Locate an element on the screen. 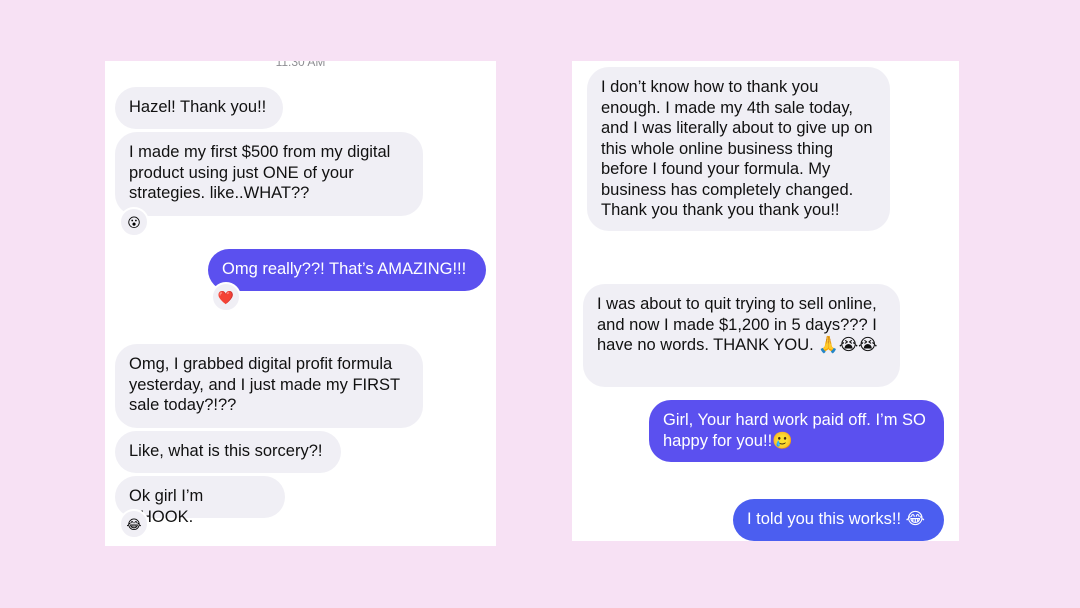 The image size is (1080, 608). surprised-reaction-icon: 😮 is located at coordinates (134, 222).